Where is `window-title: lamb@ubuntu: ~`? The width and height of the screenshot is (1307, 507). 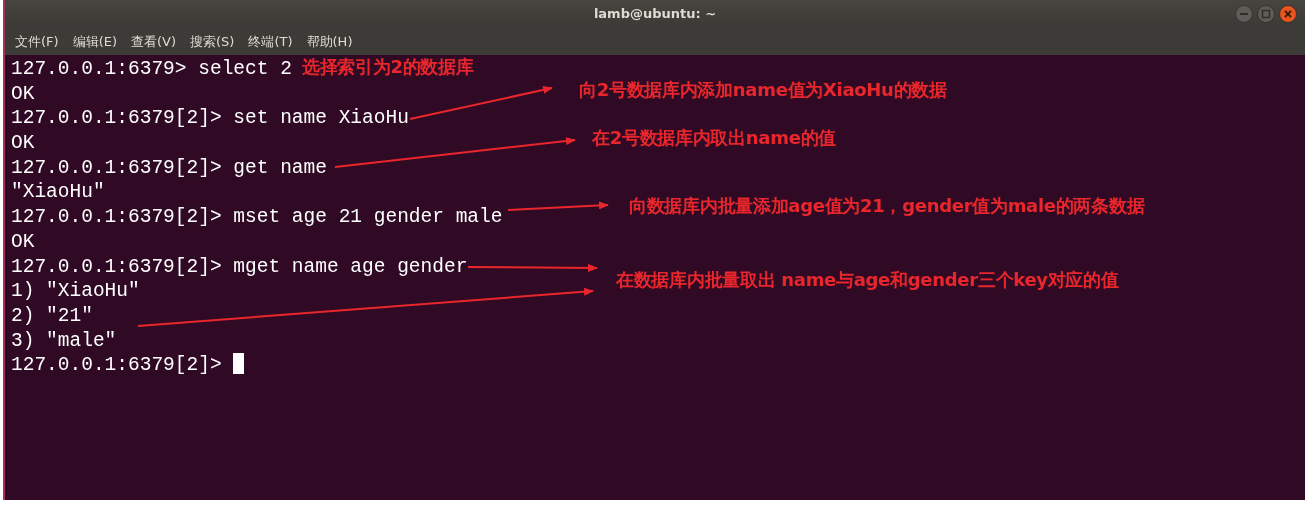 window-title: lamb@ubuntu: ~ is located at coordinates (655, 14).